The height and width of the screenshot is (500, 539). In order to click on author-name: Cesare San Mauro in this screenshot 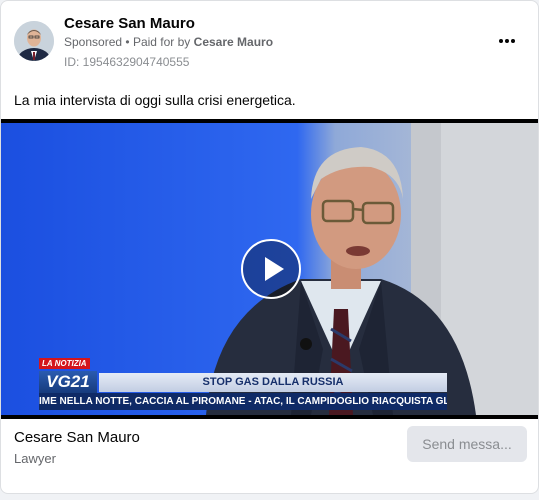, I will do `click(129, 23)`.